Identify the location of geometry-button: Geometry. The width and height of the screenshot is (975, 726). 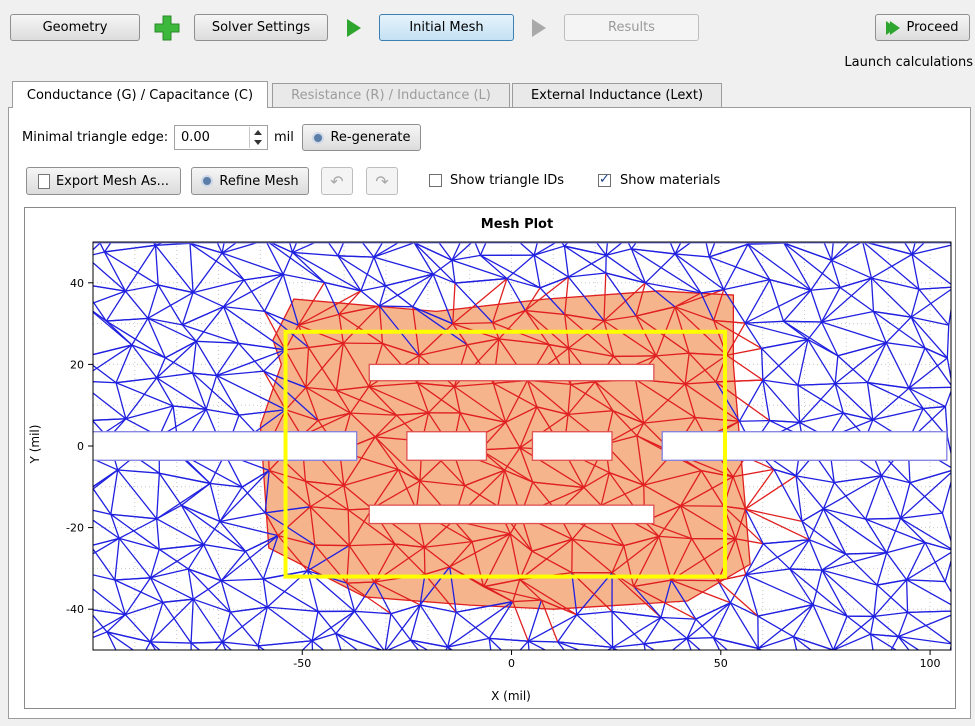
(75, 27).